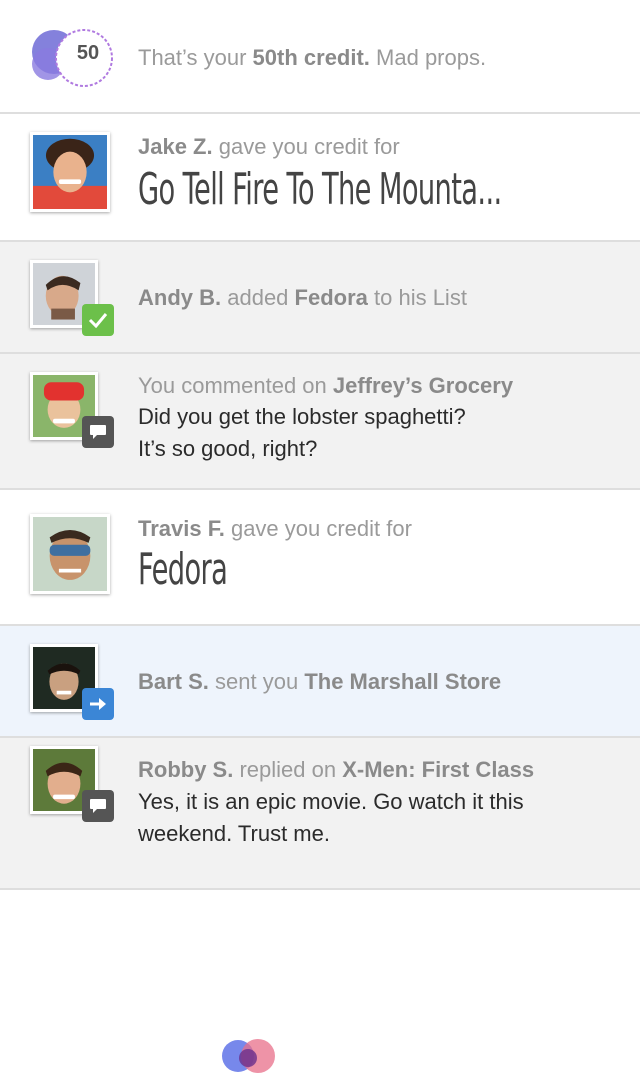  I want to click on arrow-right-icon, so click(98, 704).